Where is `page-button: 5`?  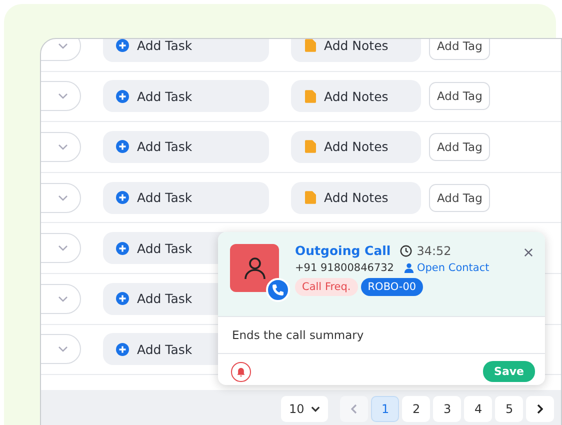 page-button: 5 is located at coordinates (509, 409).